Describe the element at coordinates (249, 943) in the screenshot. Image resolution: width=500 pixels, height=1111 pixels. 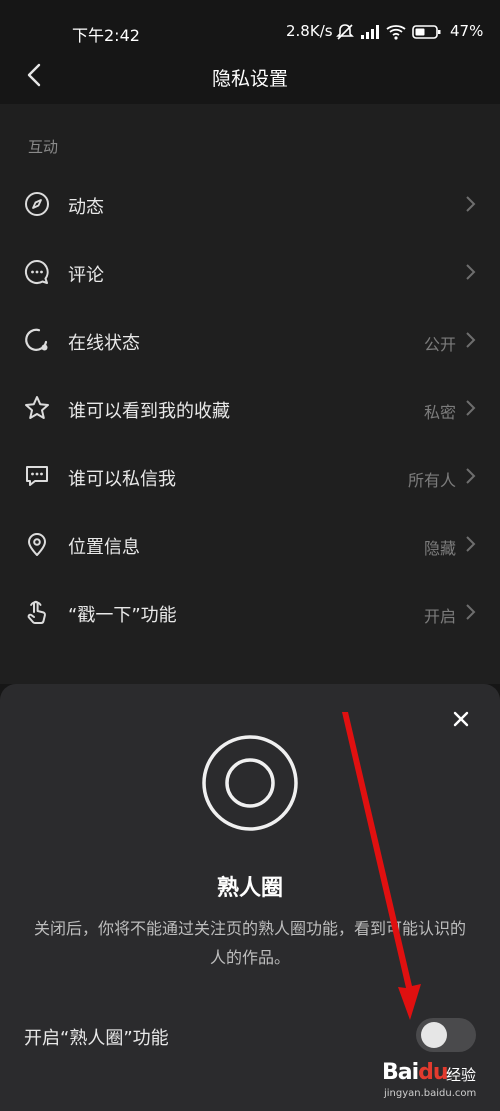
I see `sheet-description: 关闭后，你将不能通过关注页的熟人圈功能，看到可能认识的人的作品。` at that location.